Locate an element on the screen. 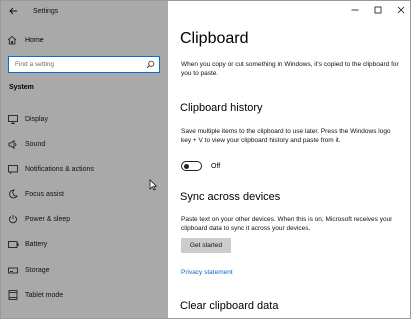  home-icon is located at coordinates (12, 40).